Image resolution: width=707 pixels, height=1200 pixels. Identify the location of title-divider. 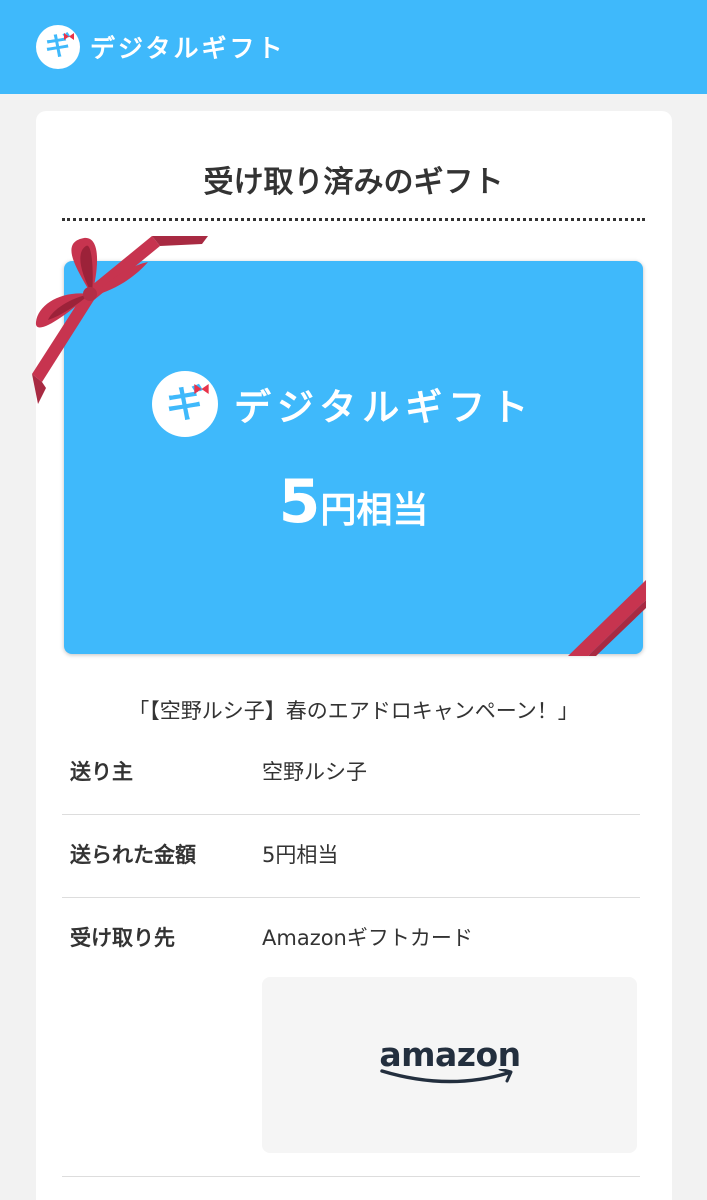
(353, 219).